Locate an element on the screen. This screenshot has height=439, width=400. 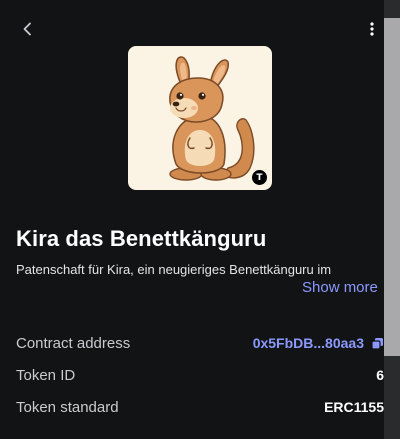
nft-title: Kira das Benettkänguru is located at coordinates (141, 238).